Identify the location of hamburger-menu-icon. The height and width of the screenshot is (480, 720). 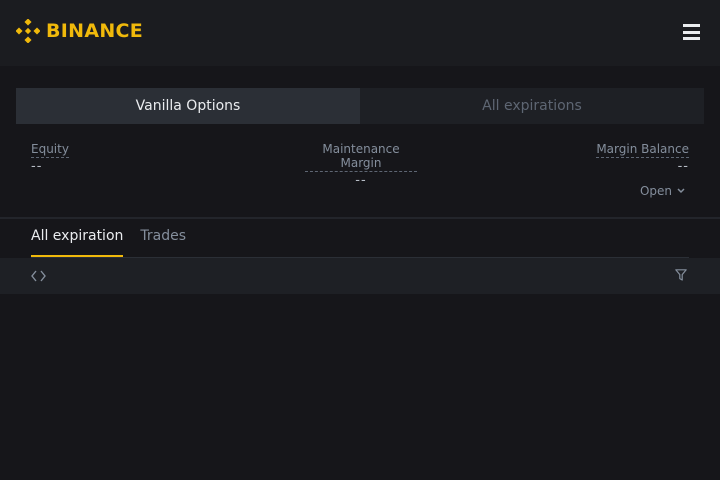
(691, 32).